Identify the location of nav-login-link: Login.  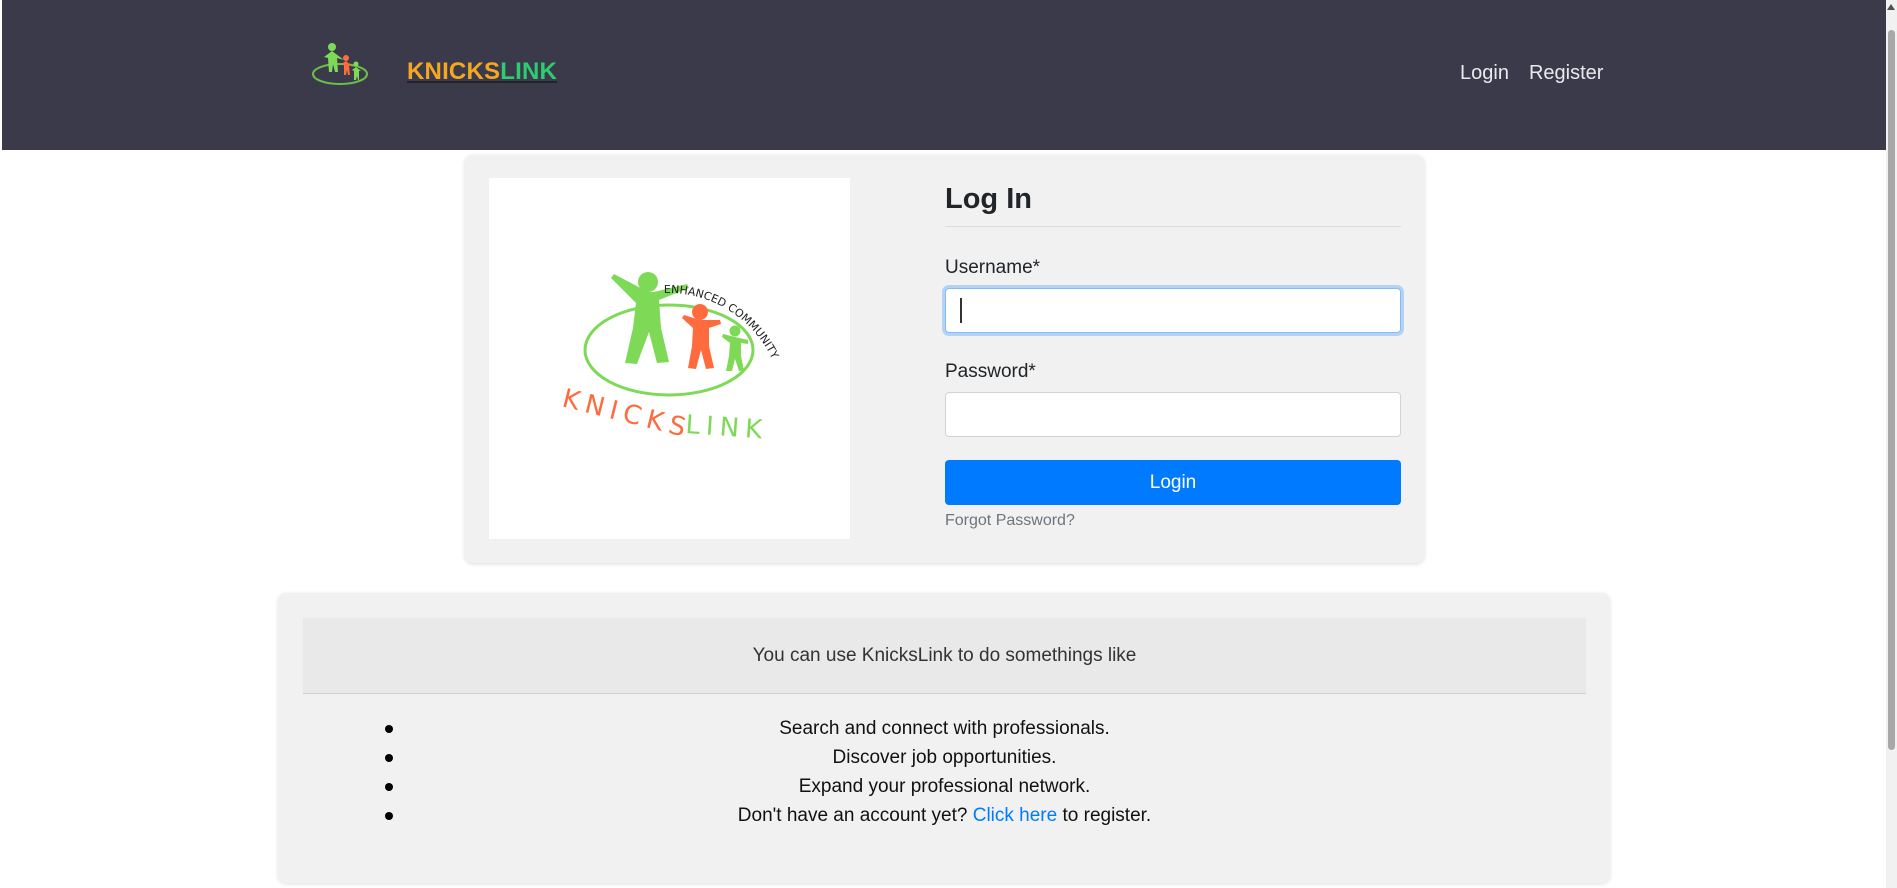
(1484, 73).